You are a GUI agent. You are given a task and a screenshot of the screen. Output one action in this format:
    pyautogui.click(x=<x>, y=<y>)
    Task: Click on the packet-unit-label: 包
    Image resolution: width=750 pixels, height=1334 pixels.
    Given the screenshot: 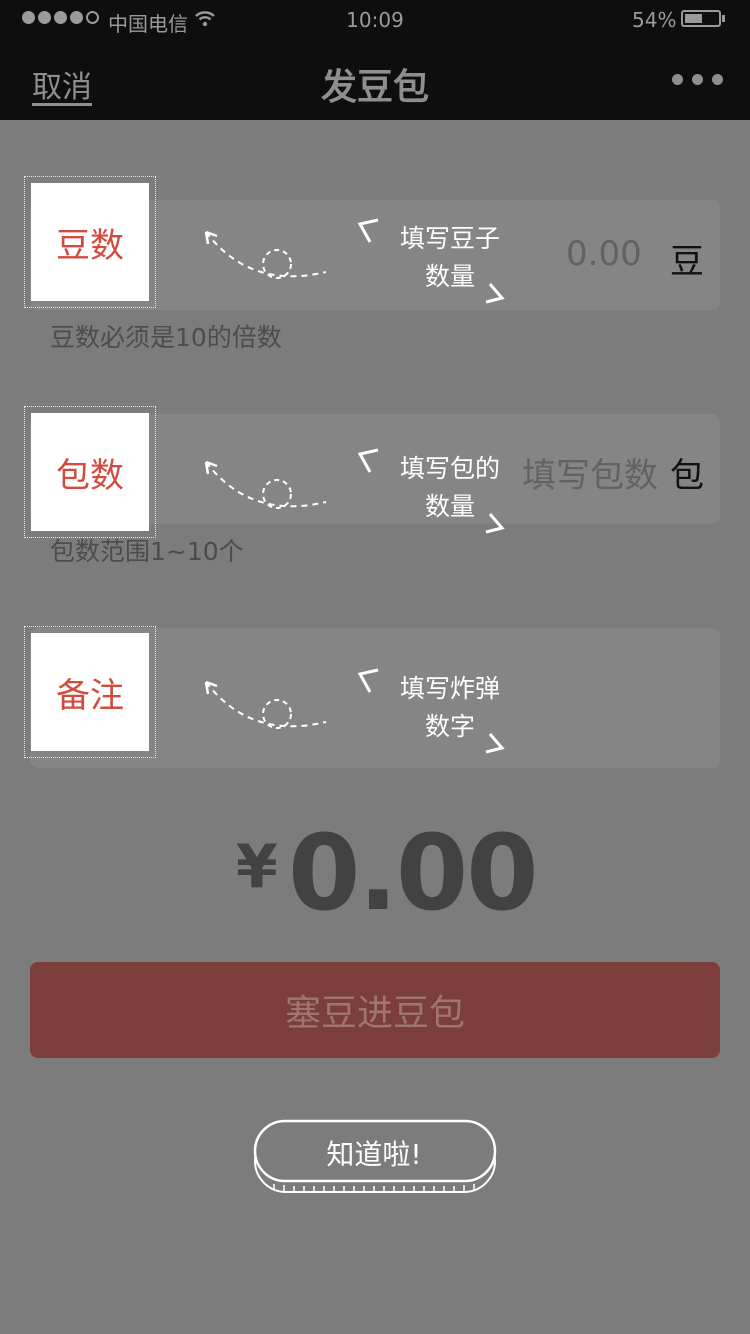 What is the action you would take?
    pyautogui.click(x=687, y=476)
    